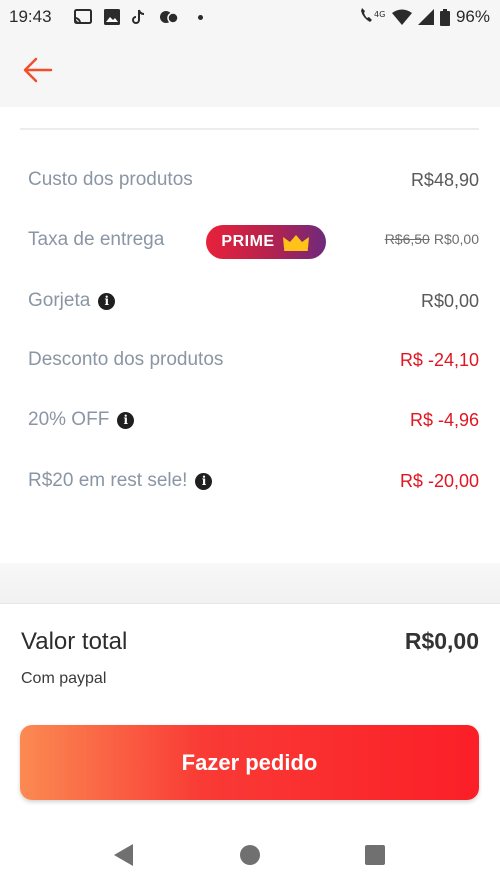 The image size is (500, 889). Describe the element at coordinates (169, 17) in the screenshot. I see `app-notification-icon` at that location.